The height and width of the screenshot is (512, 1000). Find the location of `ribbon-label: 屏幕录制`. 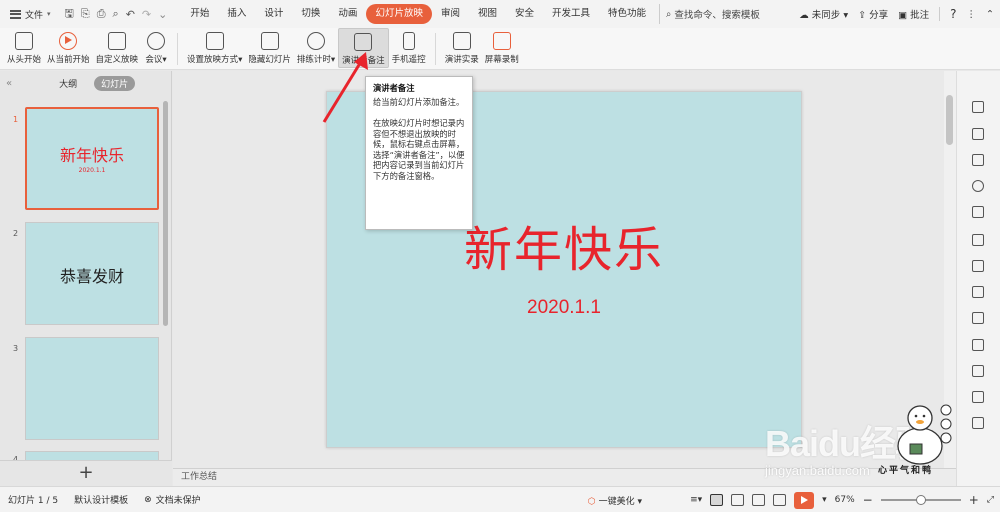

ribbon-label: 屏幕录制 is located at coordinates (501, 60).